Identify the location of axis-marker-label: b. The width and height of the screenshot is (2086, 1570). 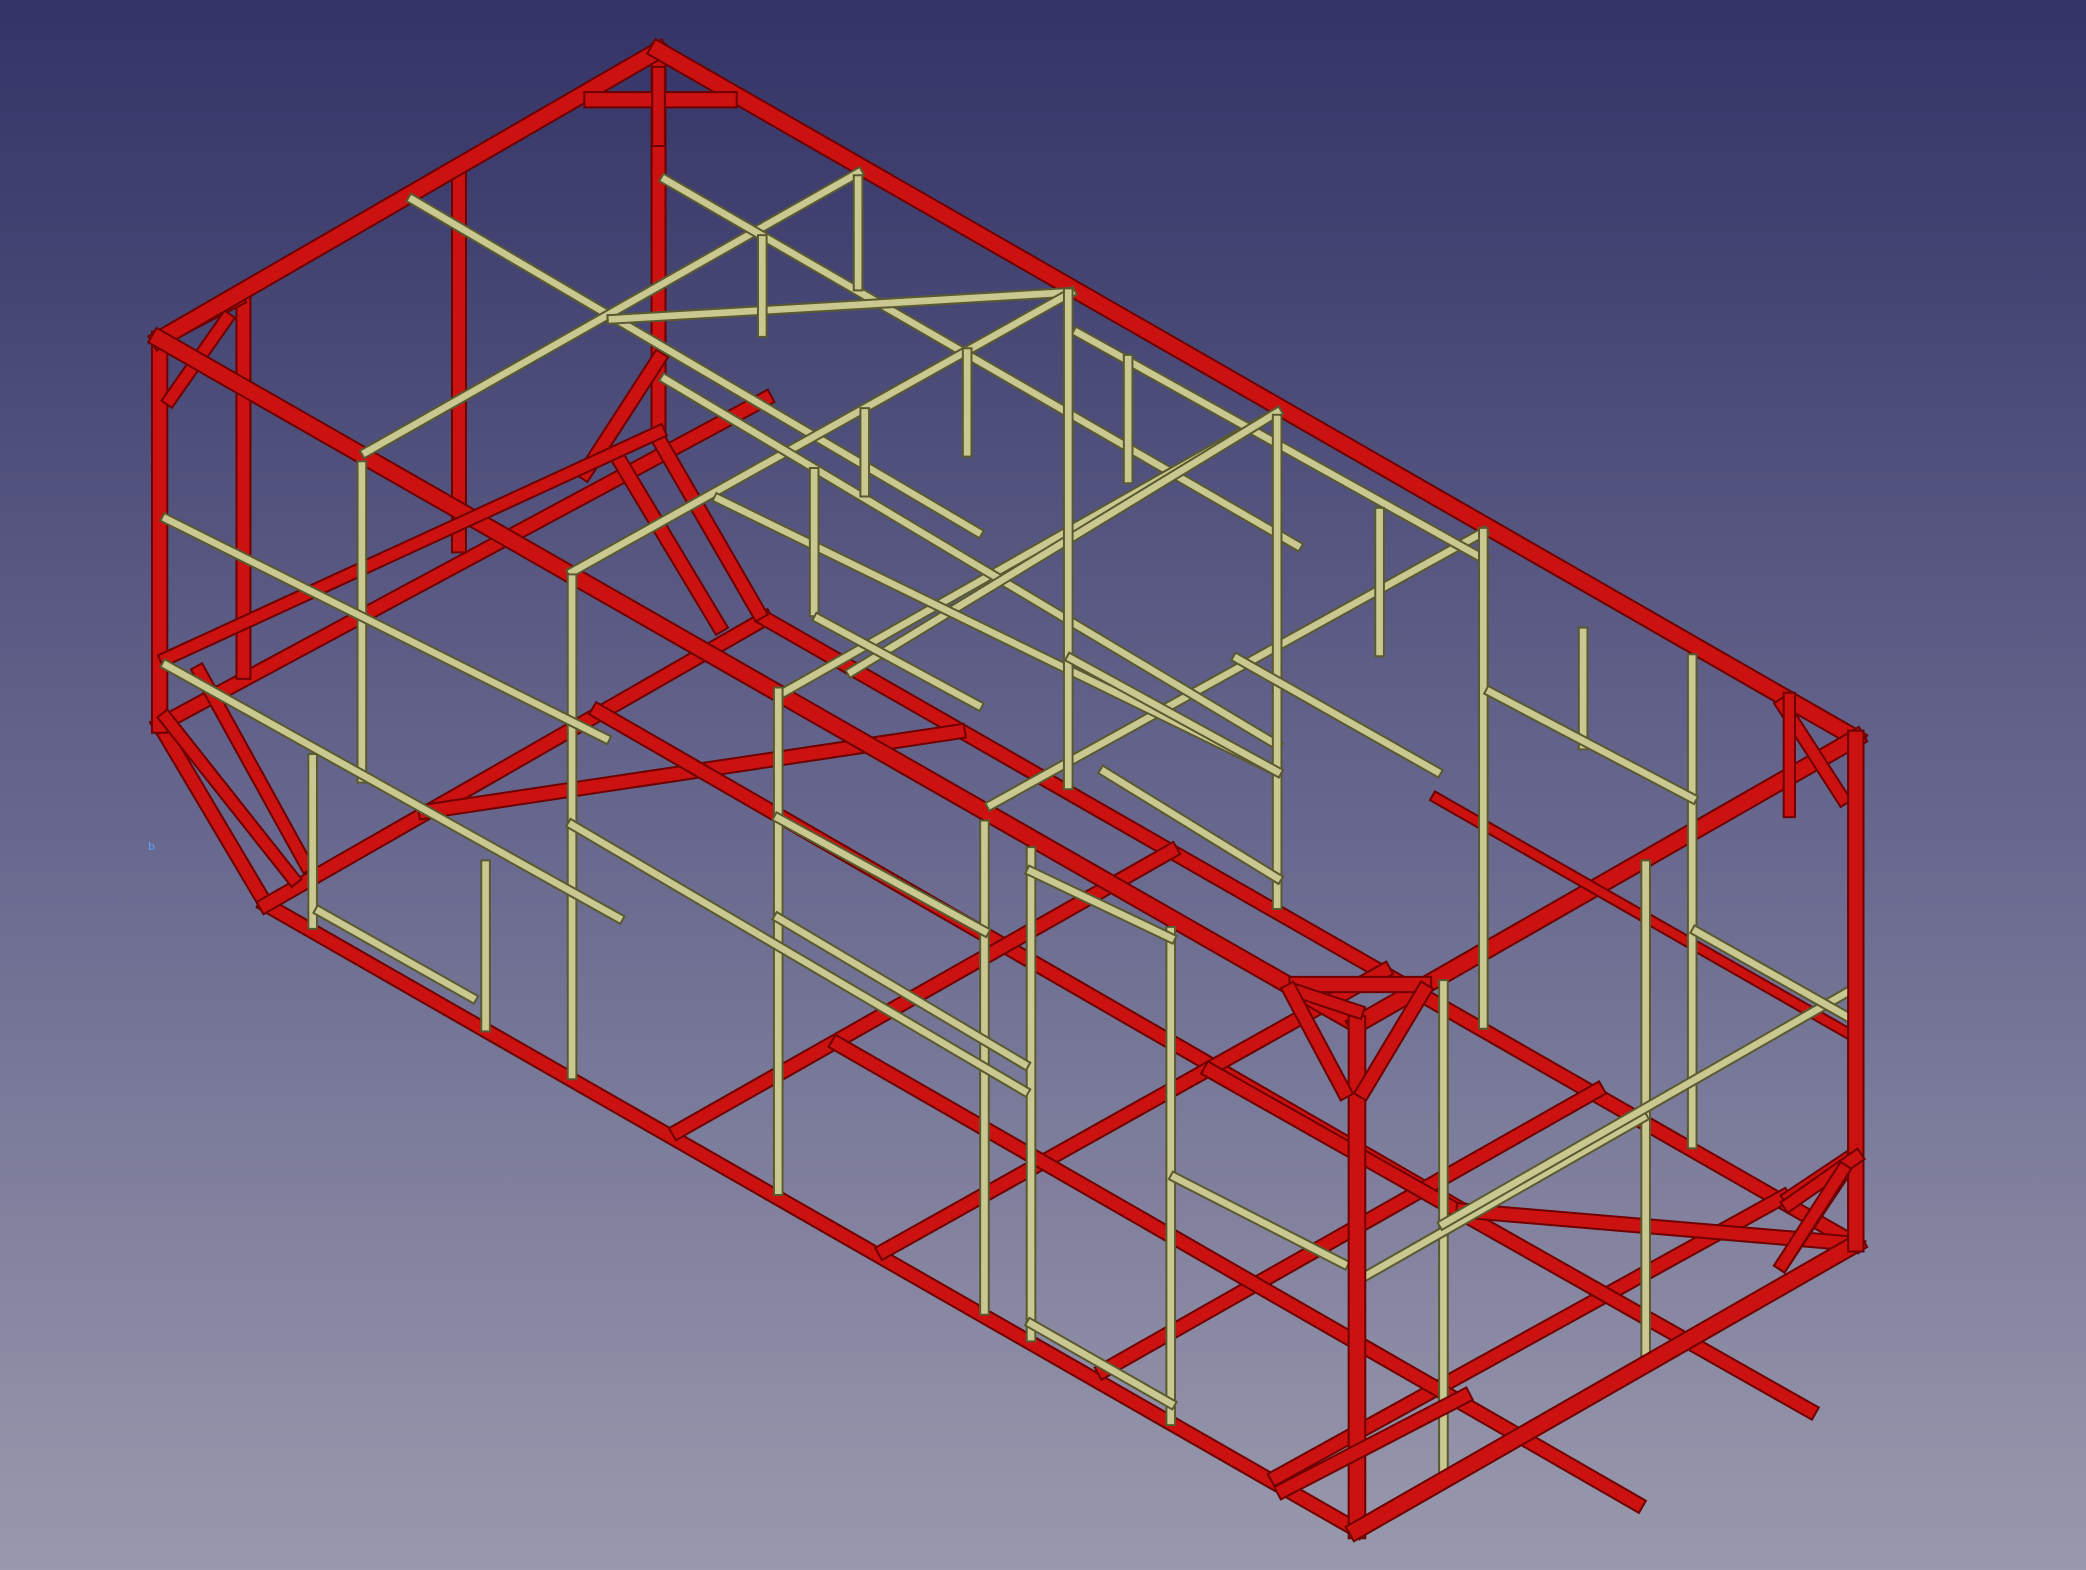
(151, 846).